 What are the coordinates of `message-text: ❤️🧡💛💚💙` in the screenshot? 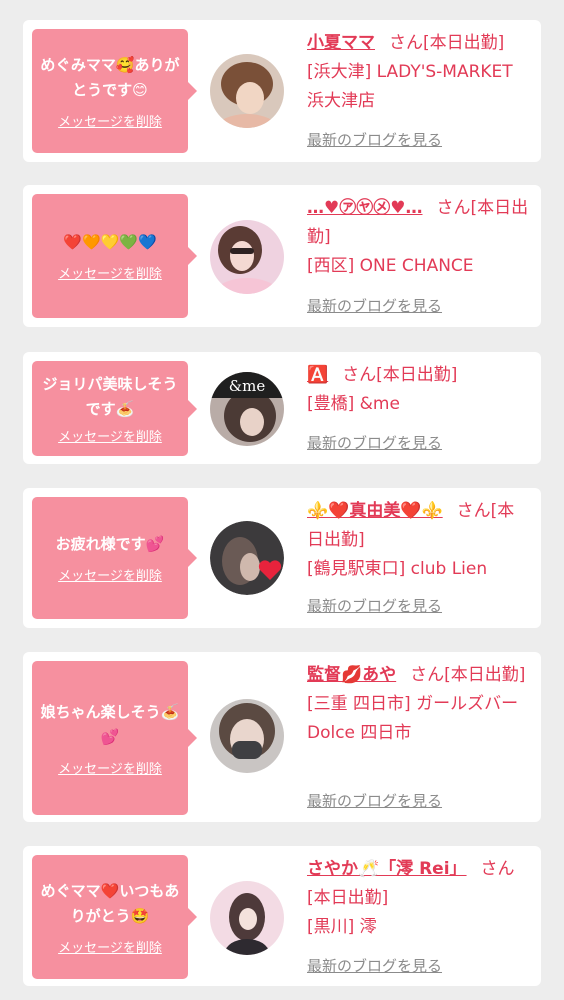 It's located at (110, 242).